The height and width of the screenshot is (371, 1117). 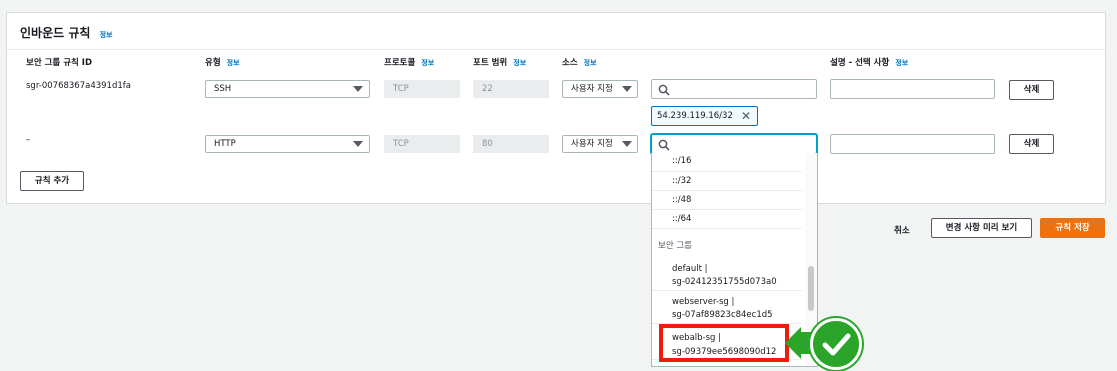 I want to click on scrollbar-thumb, so click(x=811, y=288).